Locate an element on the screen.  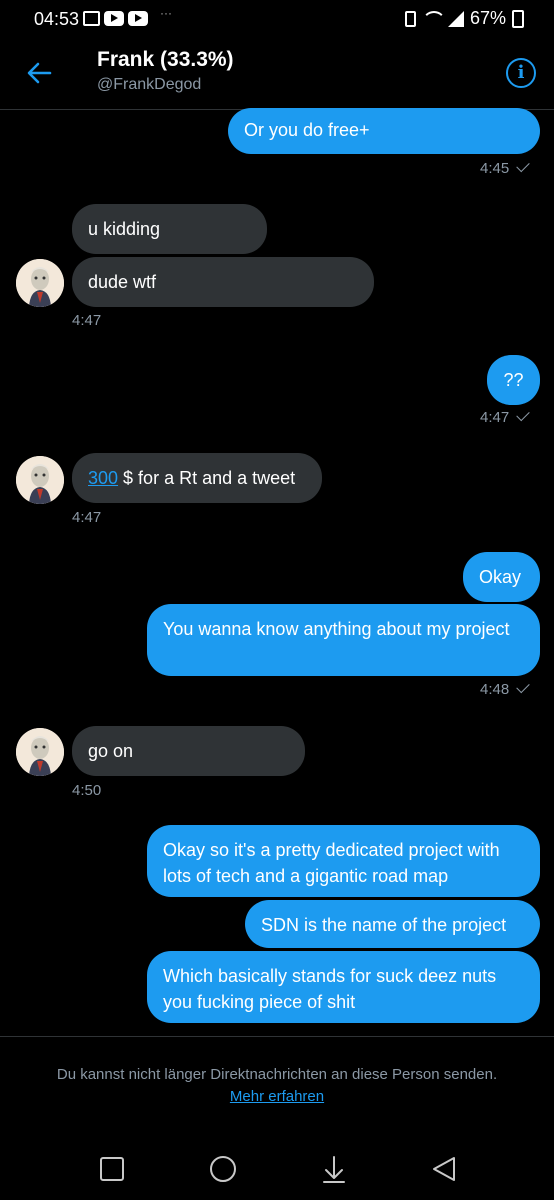
message-bubble-received: dude wtf is located at coordinates (223, 282).